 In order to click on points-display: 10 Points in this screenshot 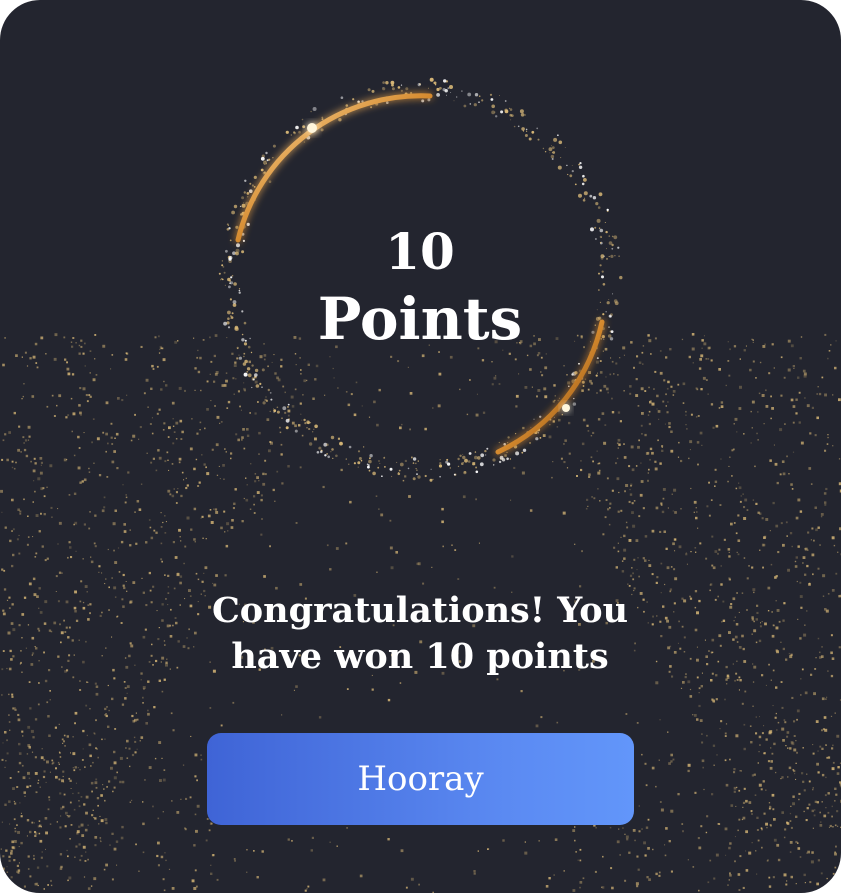, I will do `click(420, 287)`.